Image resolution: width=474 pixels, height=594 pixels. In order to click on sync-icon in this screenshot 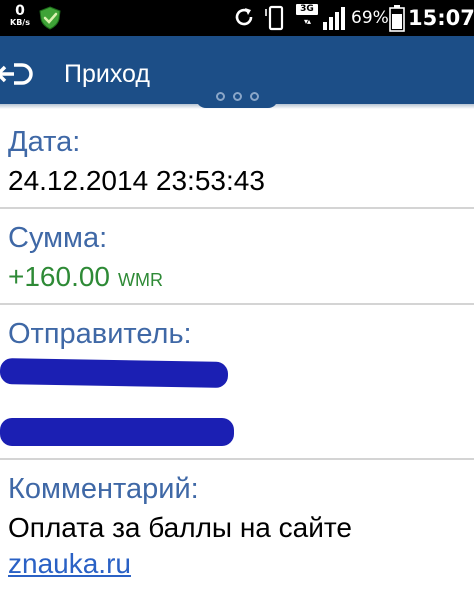, I will do `click(244, 17)`.